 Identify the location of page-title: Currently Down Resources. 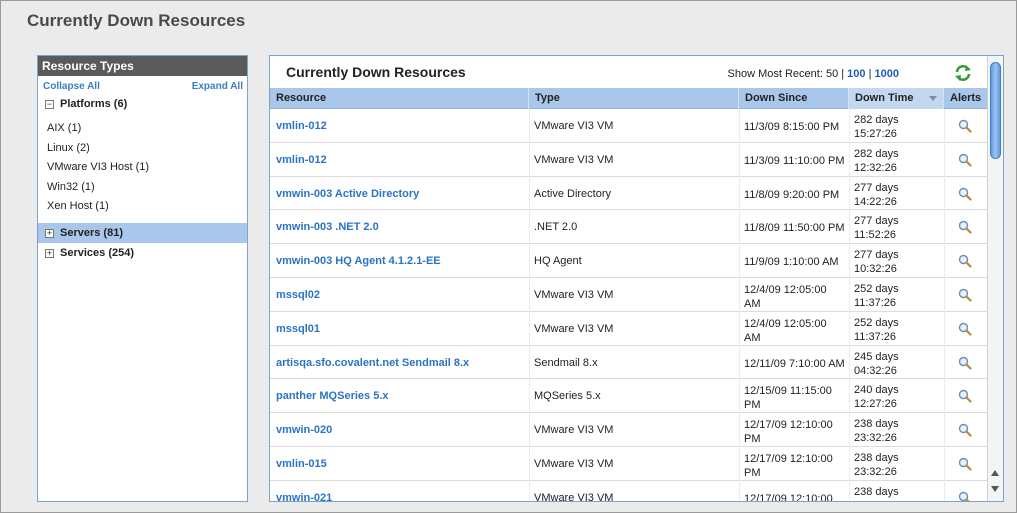
(136, 20).